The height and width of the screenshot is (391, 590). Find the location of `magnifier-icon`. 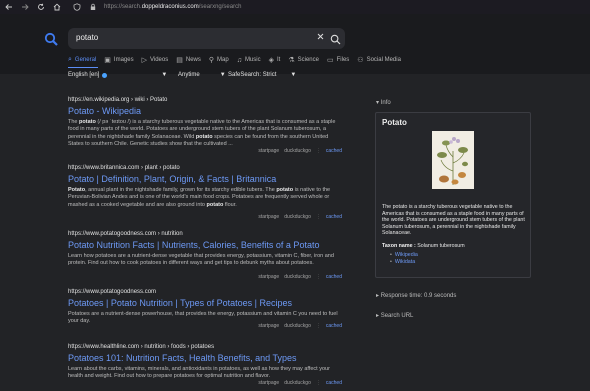

magnifier-icon is located at coordinates (335, 39).